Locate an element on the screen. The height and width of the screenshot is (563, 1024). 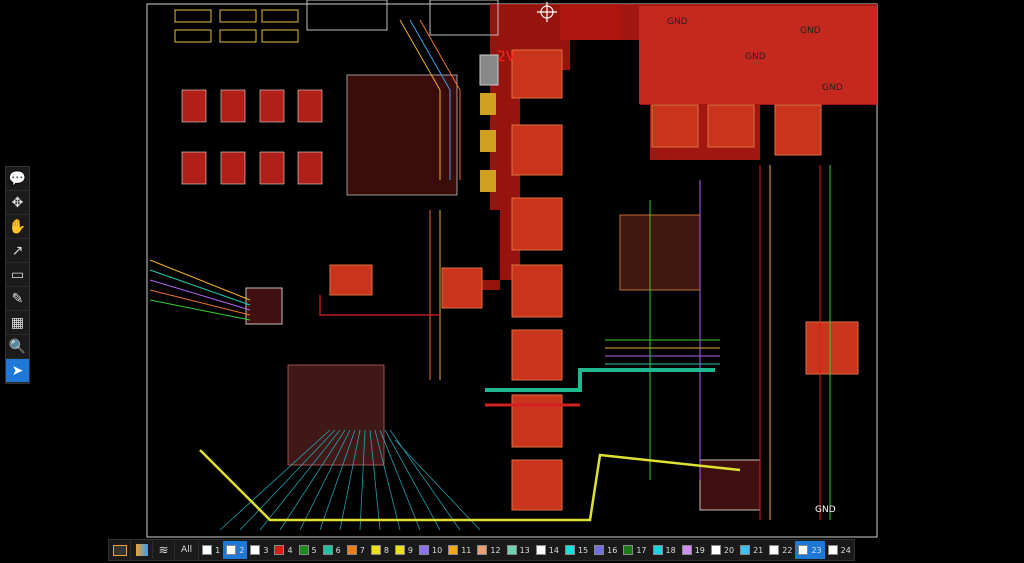
comment-icon: 💬 is located at coordinates (17, 178).